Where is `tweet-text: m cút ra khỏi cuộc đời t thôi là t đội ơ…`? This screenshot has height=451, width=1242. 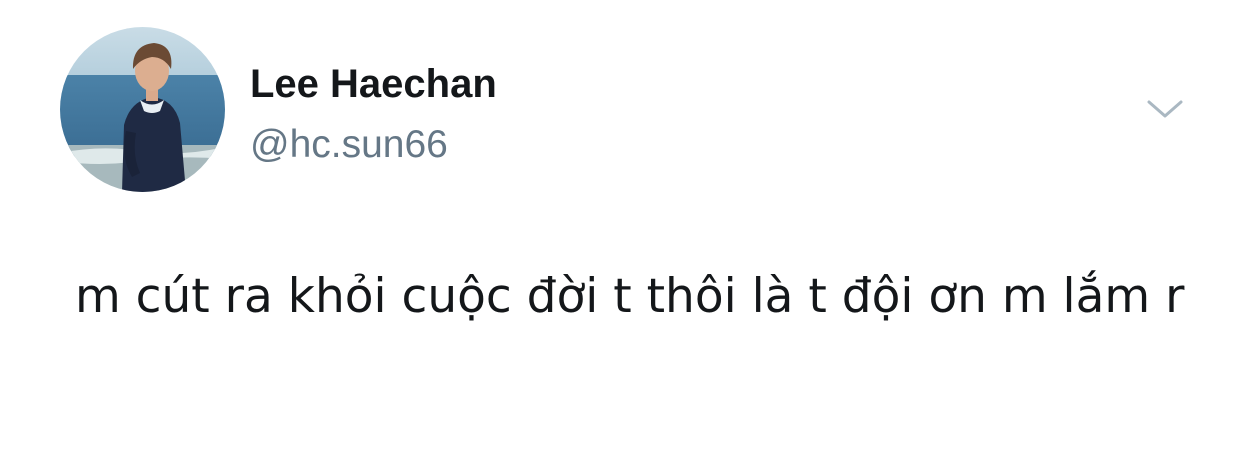 tweet-text: m cút ra khỏi cuộc đời t thôi là t đội ơ… is located at coordinates (622, 296).